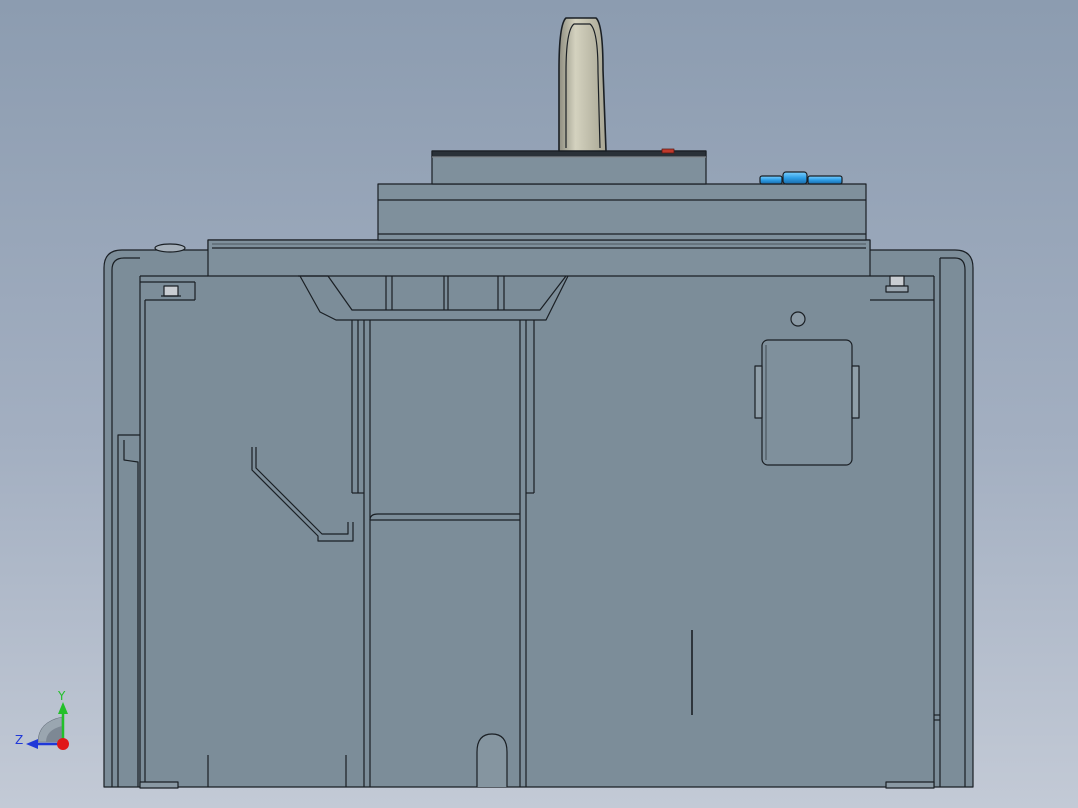 The width and height of the screenshot is (1078, 808). What do you see at coordinates (492, 760) in the screenshot?
I see `bottom-arch-opening` at bounding box center [492, 760].